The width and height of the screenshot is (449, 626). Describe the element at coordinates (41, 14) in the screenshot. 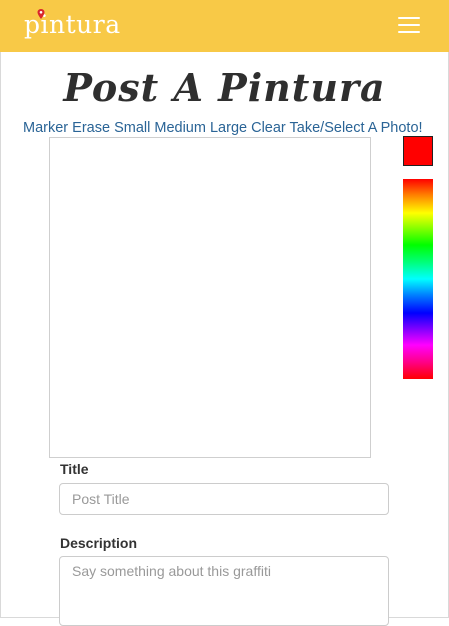

I see `map-pin-icon` at that location.